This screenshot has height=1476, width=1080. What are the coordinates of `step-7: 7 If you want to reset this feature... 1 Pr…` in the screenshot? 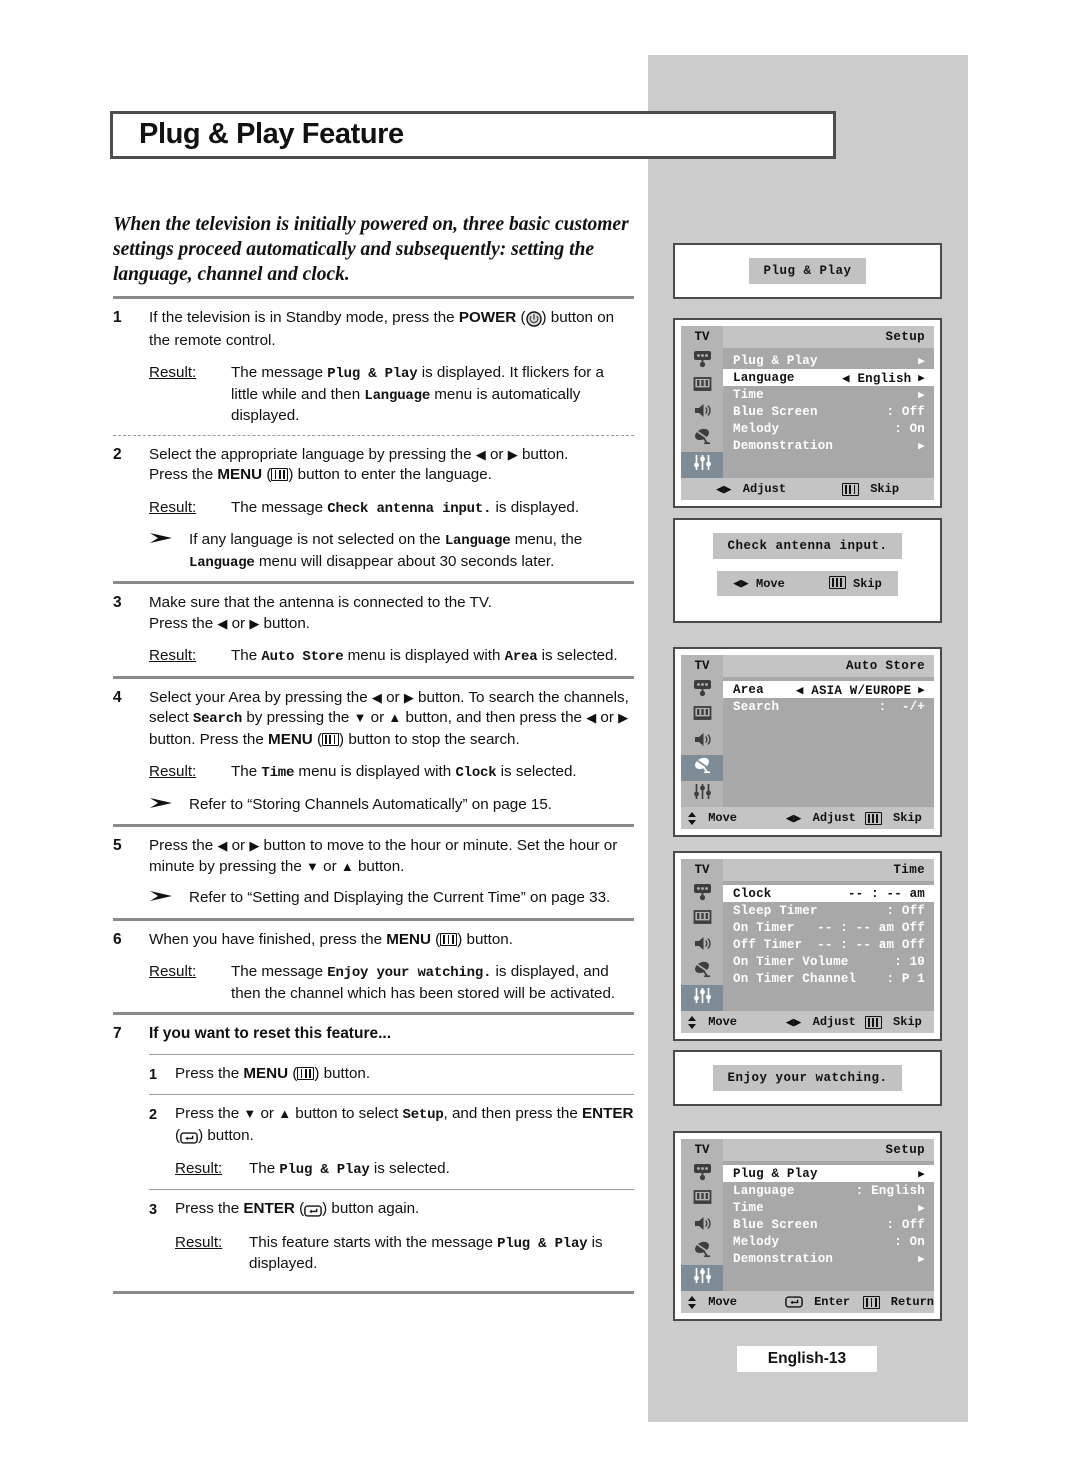 It's located at (373, 1153).